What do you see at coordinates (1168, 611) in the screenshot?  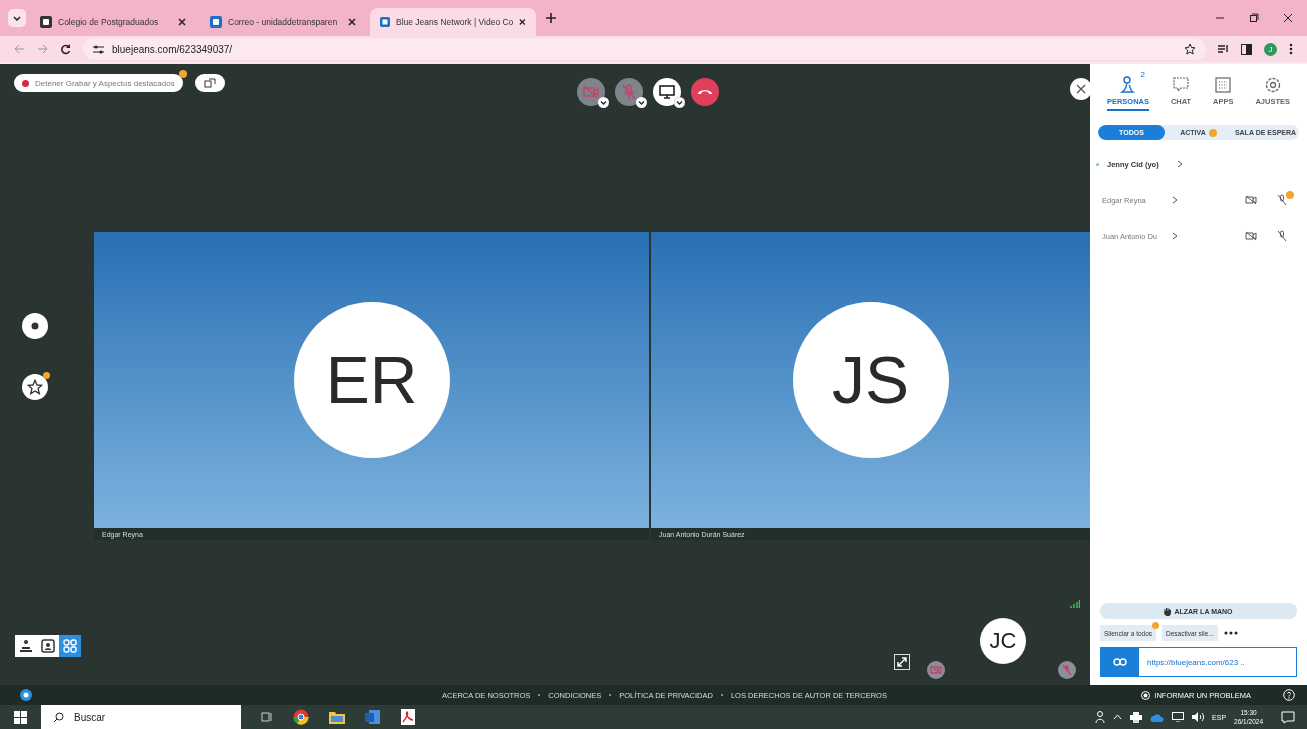 I see `hand-icon` at bounding box center [1168, 611].